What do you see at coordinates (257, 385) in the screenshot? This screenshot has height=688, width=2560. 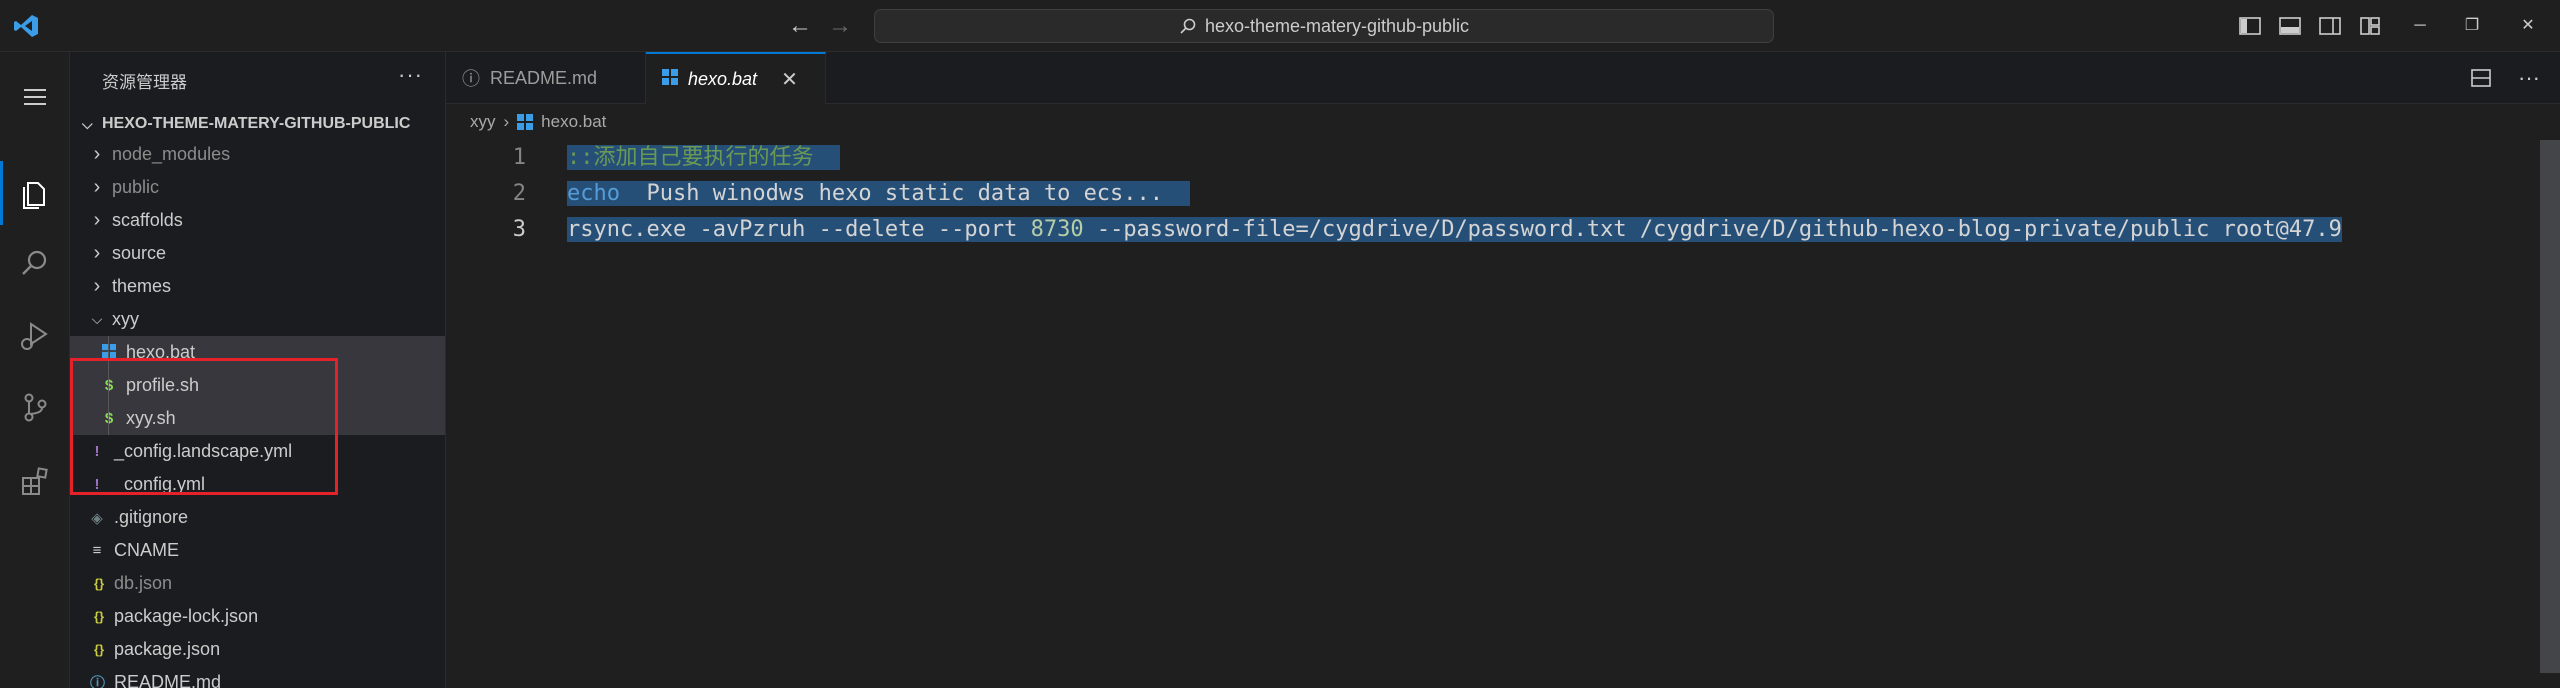 I see `tree-item: $ profile.sh` at bounding box center [257, 385].